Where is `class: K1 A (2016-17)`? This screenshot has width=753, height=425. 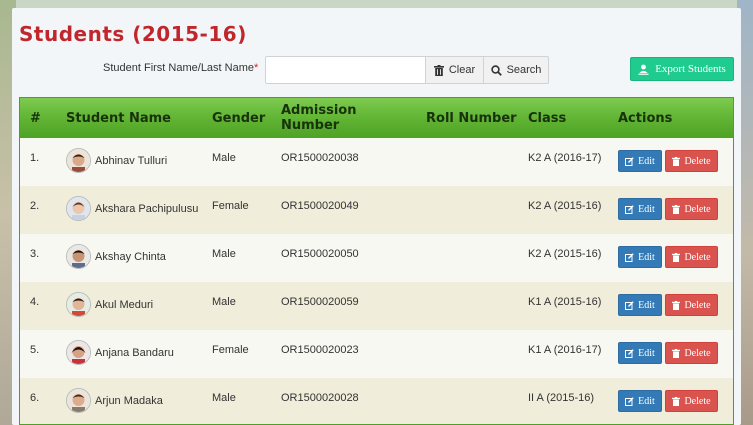
class: K1 A (2016-17) is located at coordinates (565, 350).